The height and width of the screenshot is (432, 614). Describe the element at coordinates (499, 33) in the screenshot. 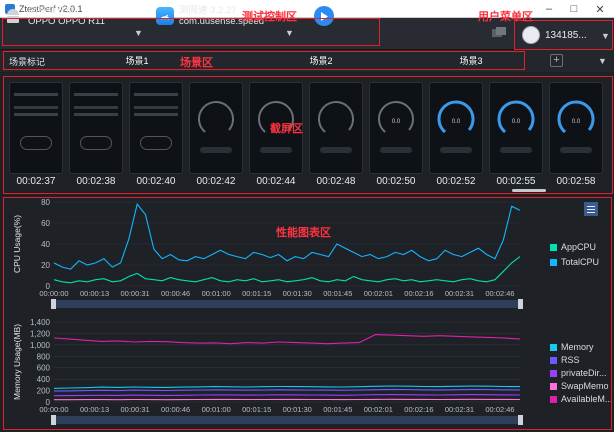

I see `screen-cast-icon` at that location.